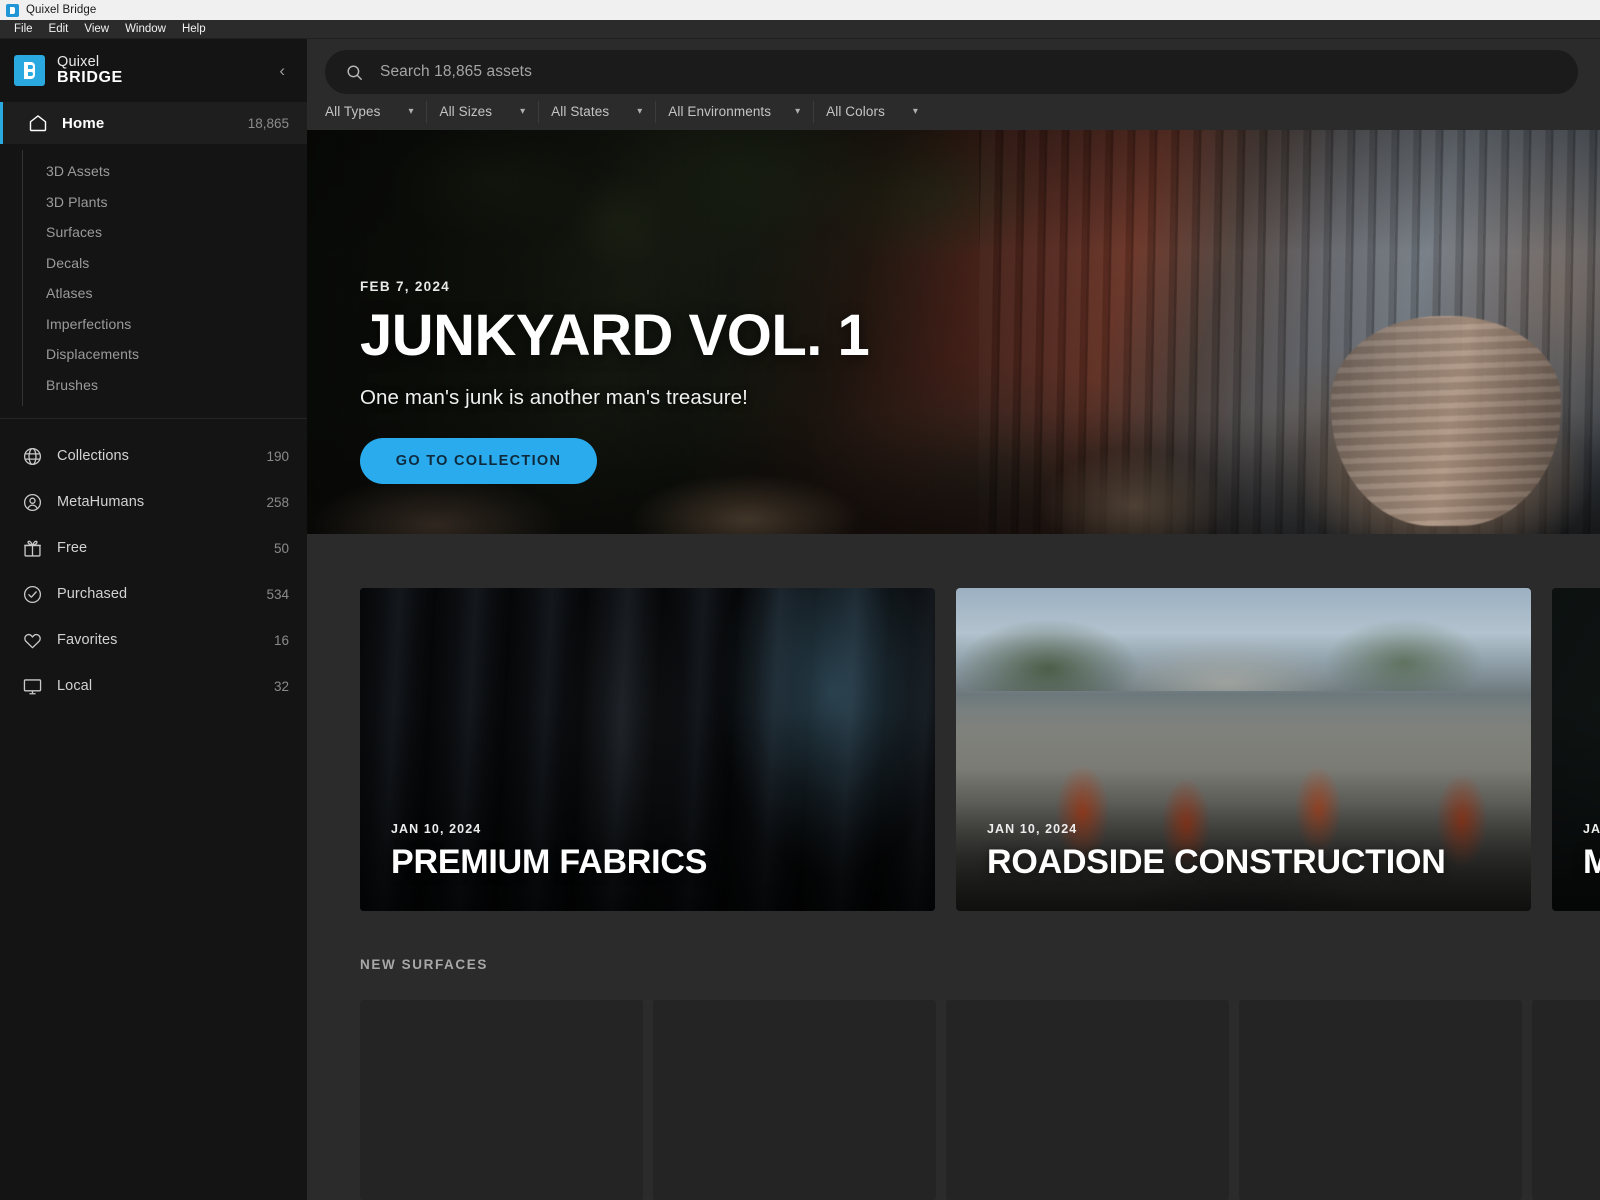  What do you see at coordinates (153, 686) in the screenshot?
I see `sidebar-item-local: Local 32` at bounding box center [153, 686].